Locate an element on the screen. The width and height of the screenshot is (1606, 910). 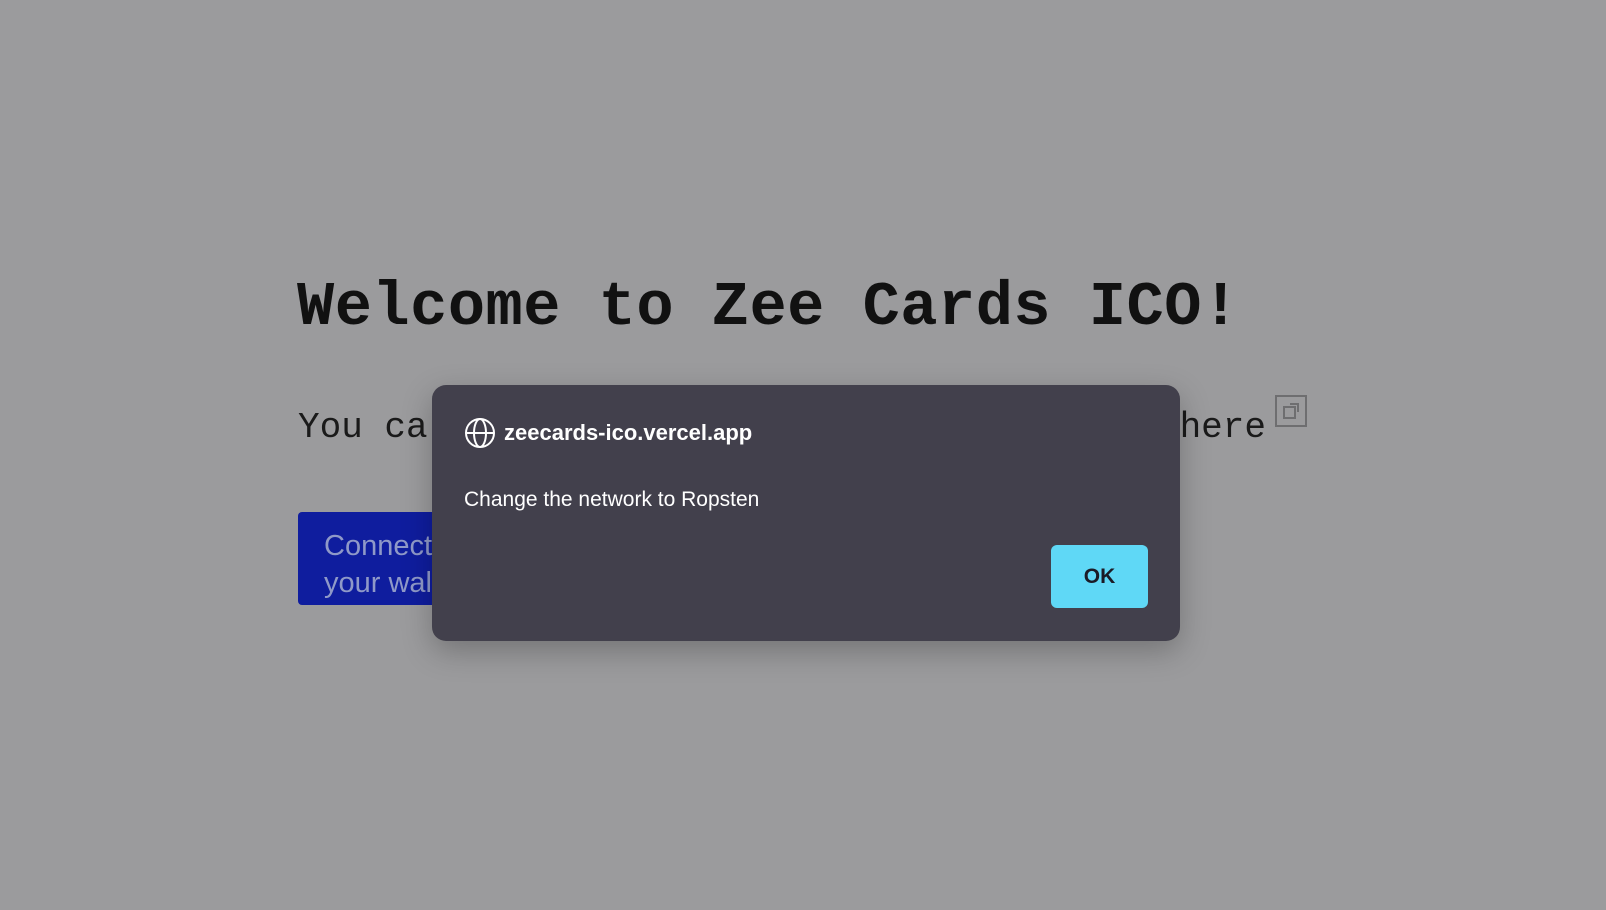
dialog-message: Change the network to Ropsten is located at coordinates (612, 499).